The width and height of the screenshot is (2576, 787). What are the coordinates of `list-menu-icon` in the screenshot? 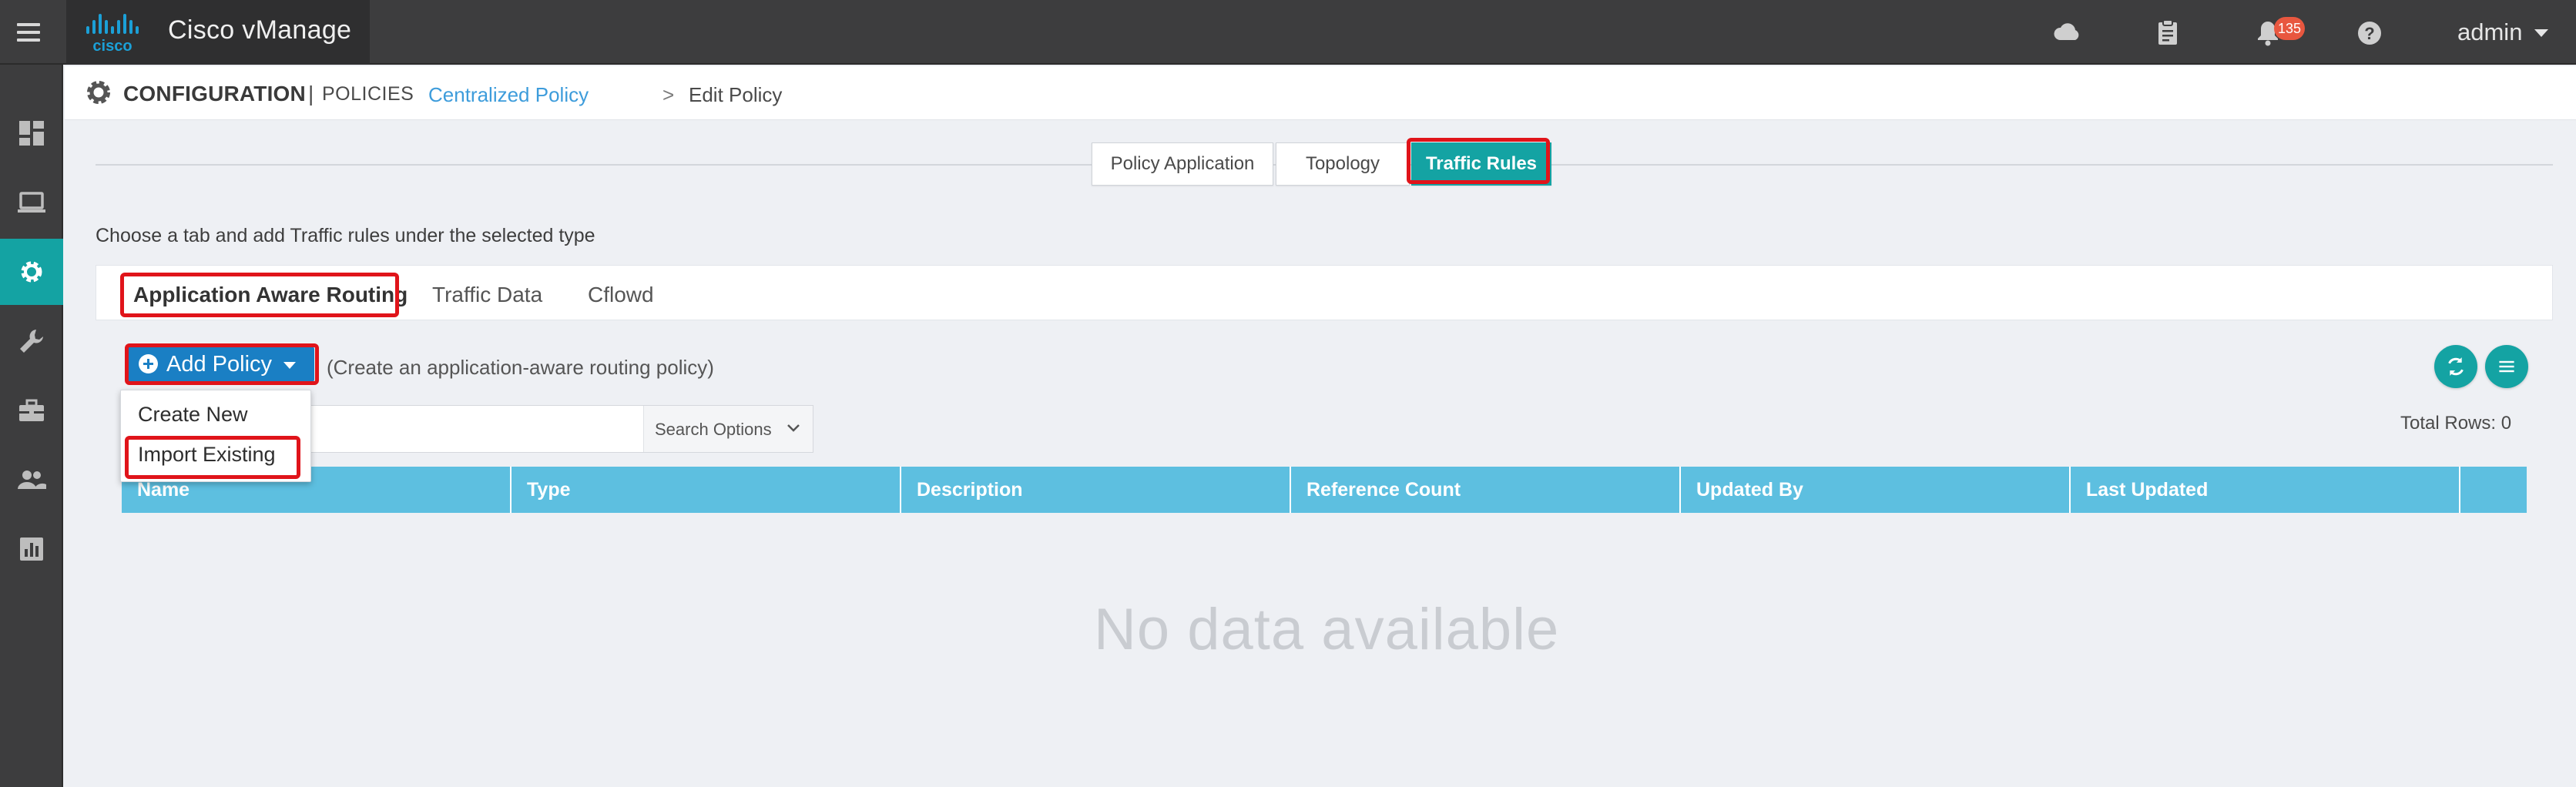 It's located at (2506, 366).